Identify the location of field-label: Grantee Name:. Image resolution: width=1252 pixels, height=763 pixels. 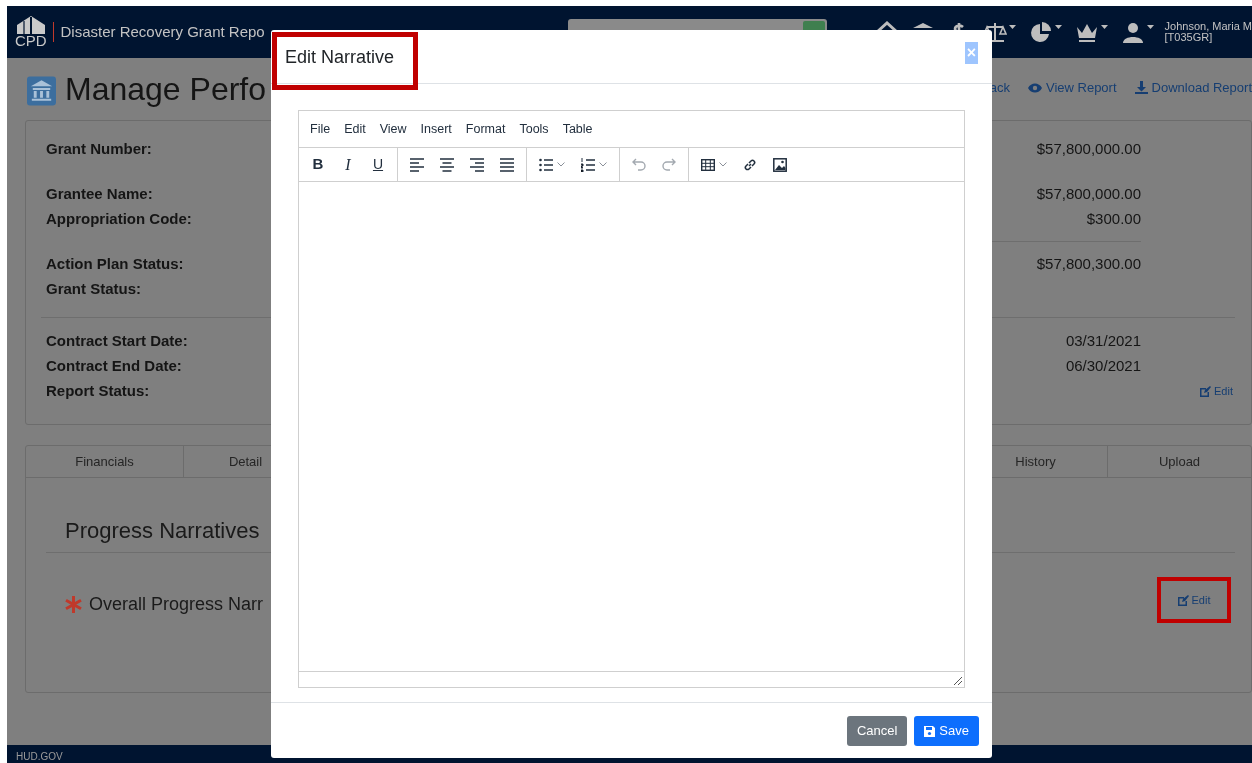
(99, 194).